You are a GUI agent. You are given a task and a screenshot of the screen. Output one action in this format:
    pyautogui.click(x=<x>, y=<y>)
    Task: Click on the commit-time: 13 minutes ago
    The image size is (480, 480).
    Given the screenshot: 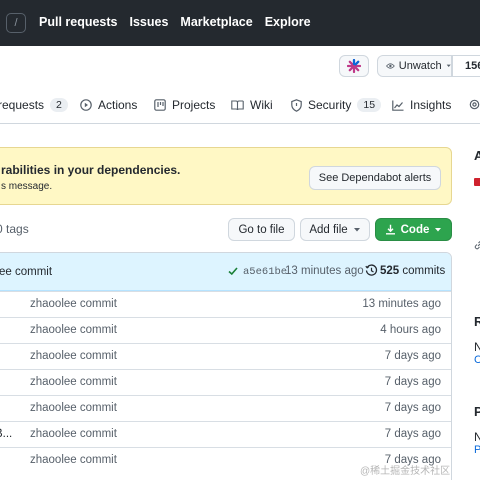 What is the action you would take?
    pyautogui.click(x=324, y=271)
    